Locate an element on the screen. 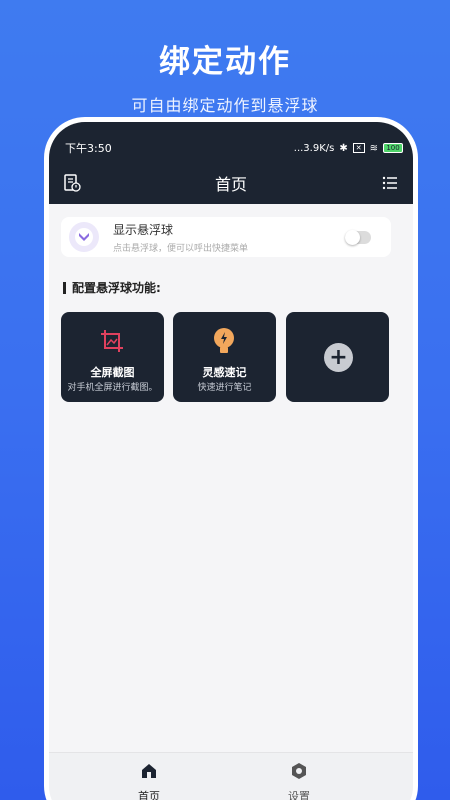 Image resolution: width=450 pixels, height=800 pixels. float-ball-toggle is located at coordinates (358, 237).